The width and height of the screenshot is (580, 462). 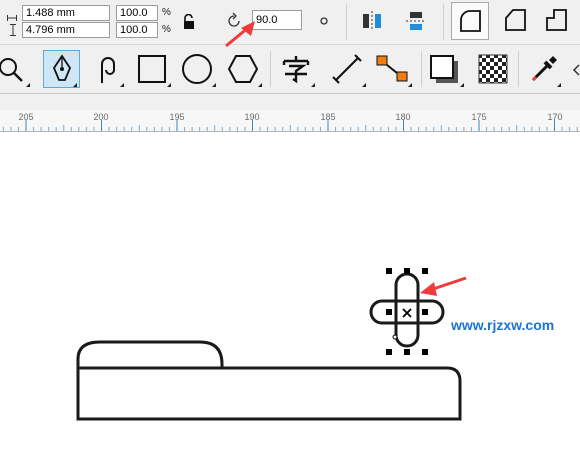 I want to click on text-tool-icon, so click(x=296, y=69).